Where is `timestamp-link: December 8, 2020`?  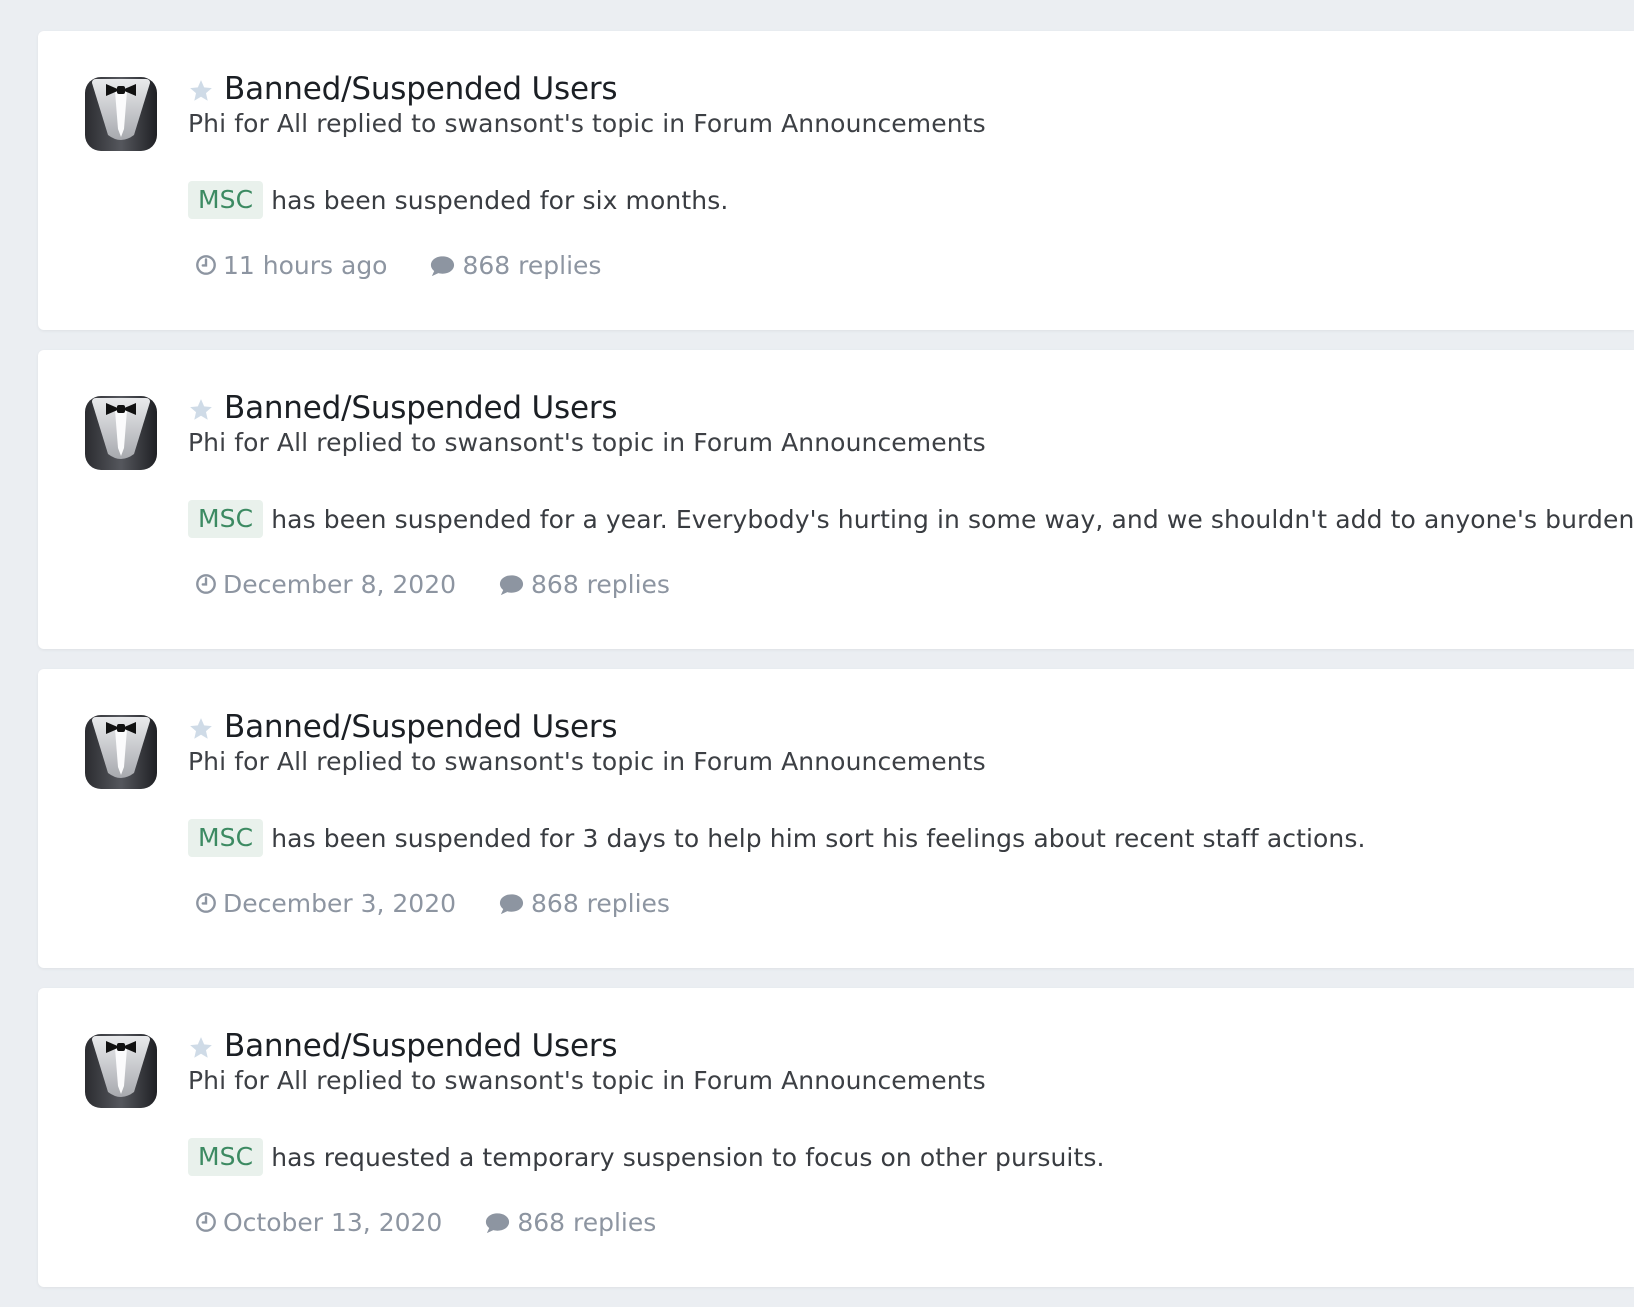
timestamp-link: December 8, 2020 is located at coordinates (325, 584).